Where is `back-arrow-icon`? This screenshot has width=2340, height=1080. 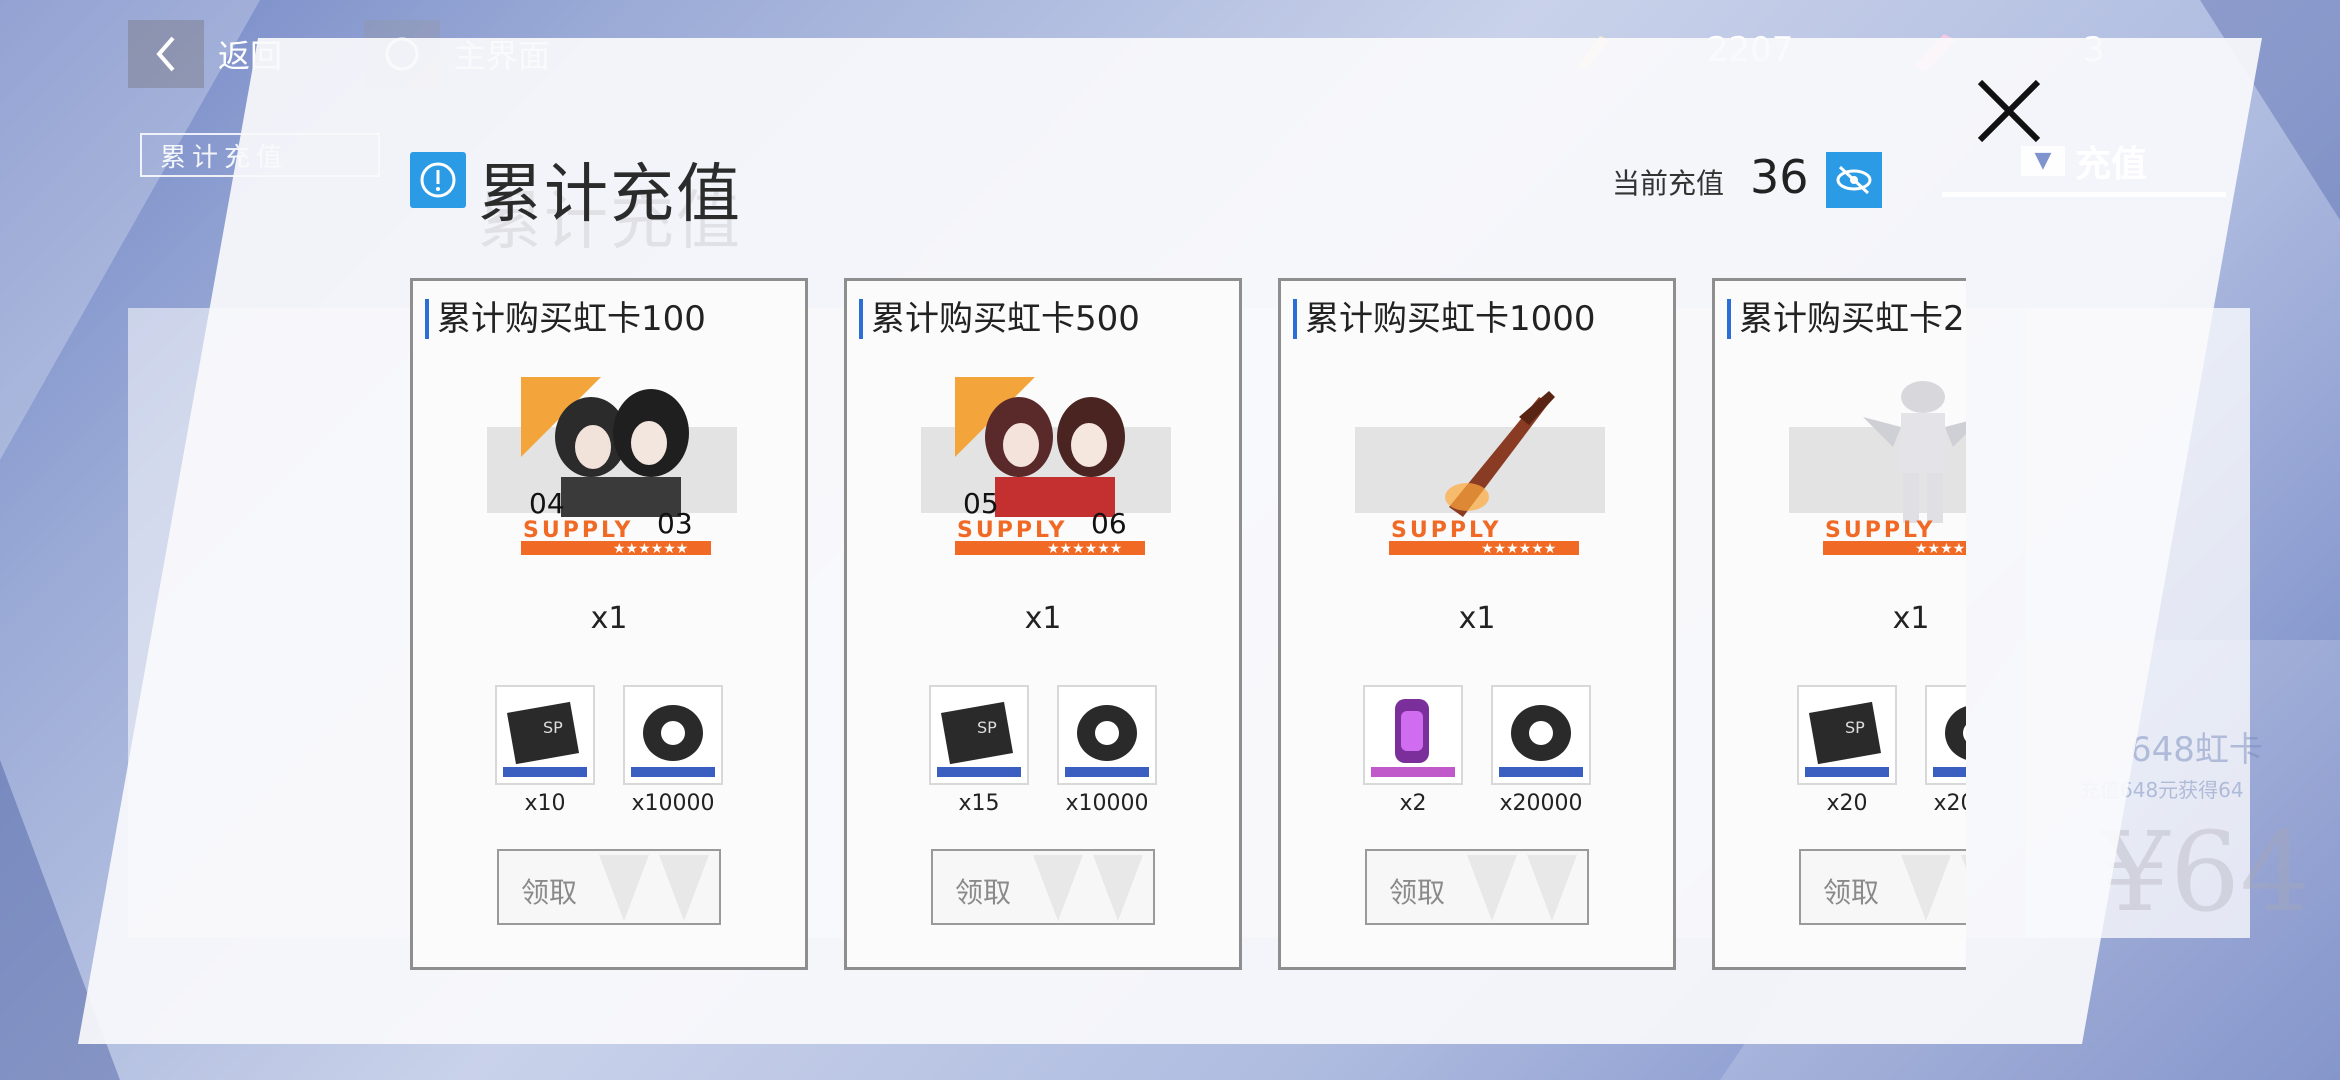 back-arrow-icon is located at coordinates (166, 54).